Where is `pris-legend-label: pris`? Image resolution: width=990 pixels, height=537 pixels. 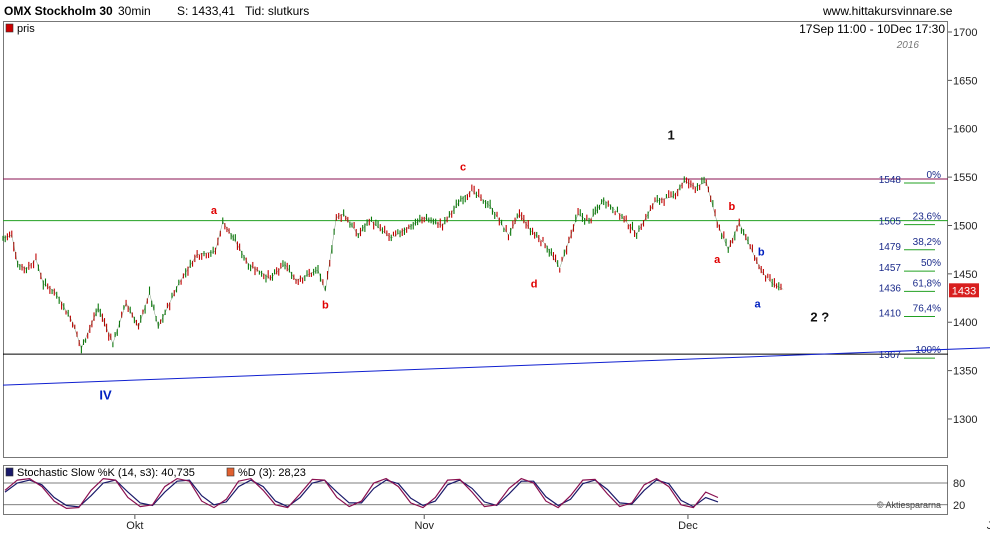 pris-legend-label: pris is located at coordinates (26, 29).